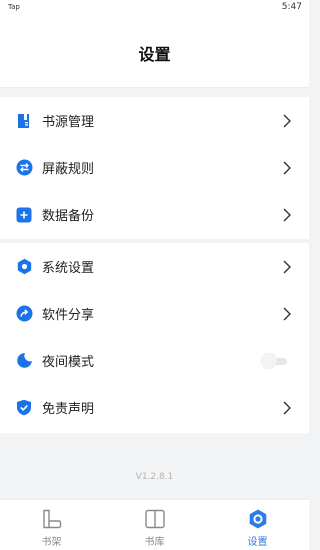 The height and width of the screenshot is (550, 320). What do you see at coordinates (291, 7) in the screenshot?
I see `status-time: 5:47` at bounding box center [291, 7].